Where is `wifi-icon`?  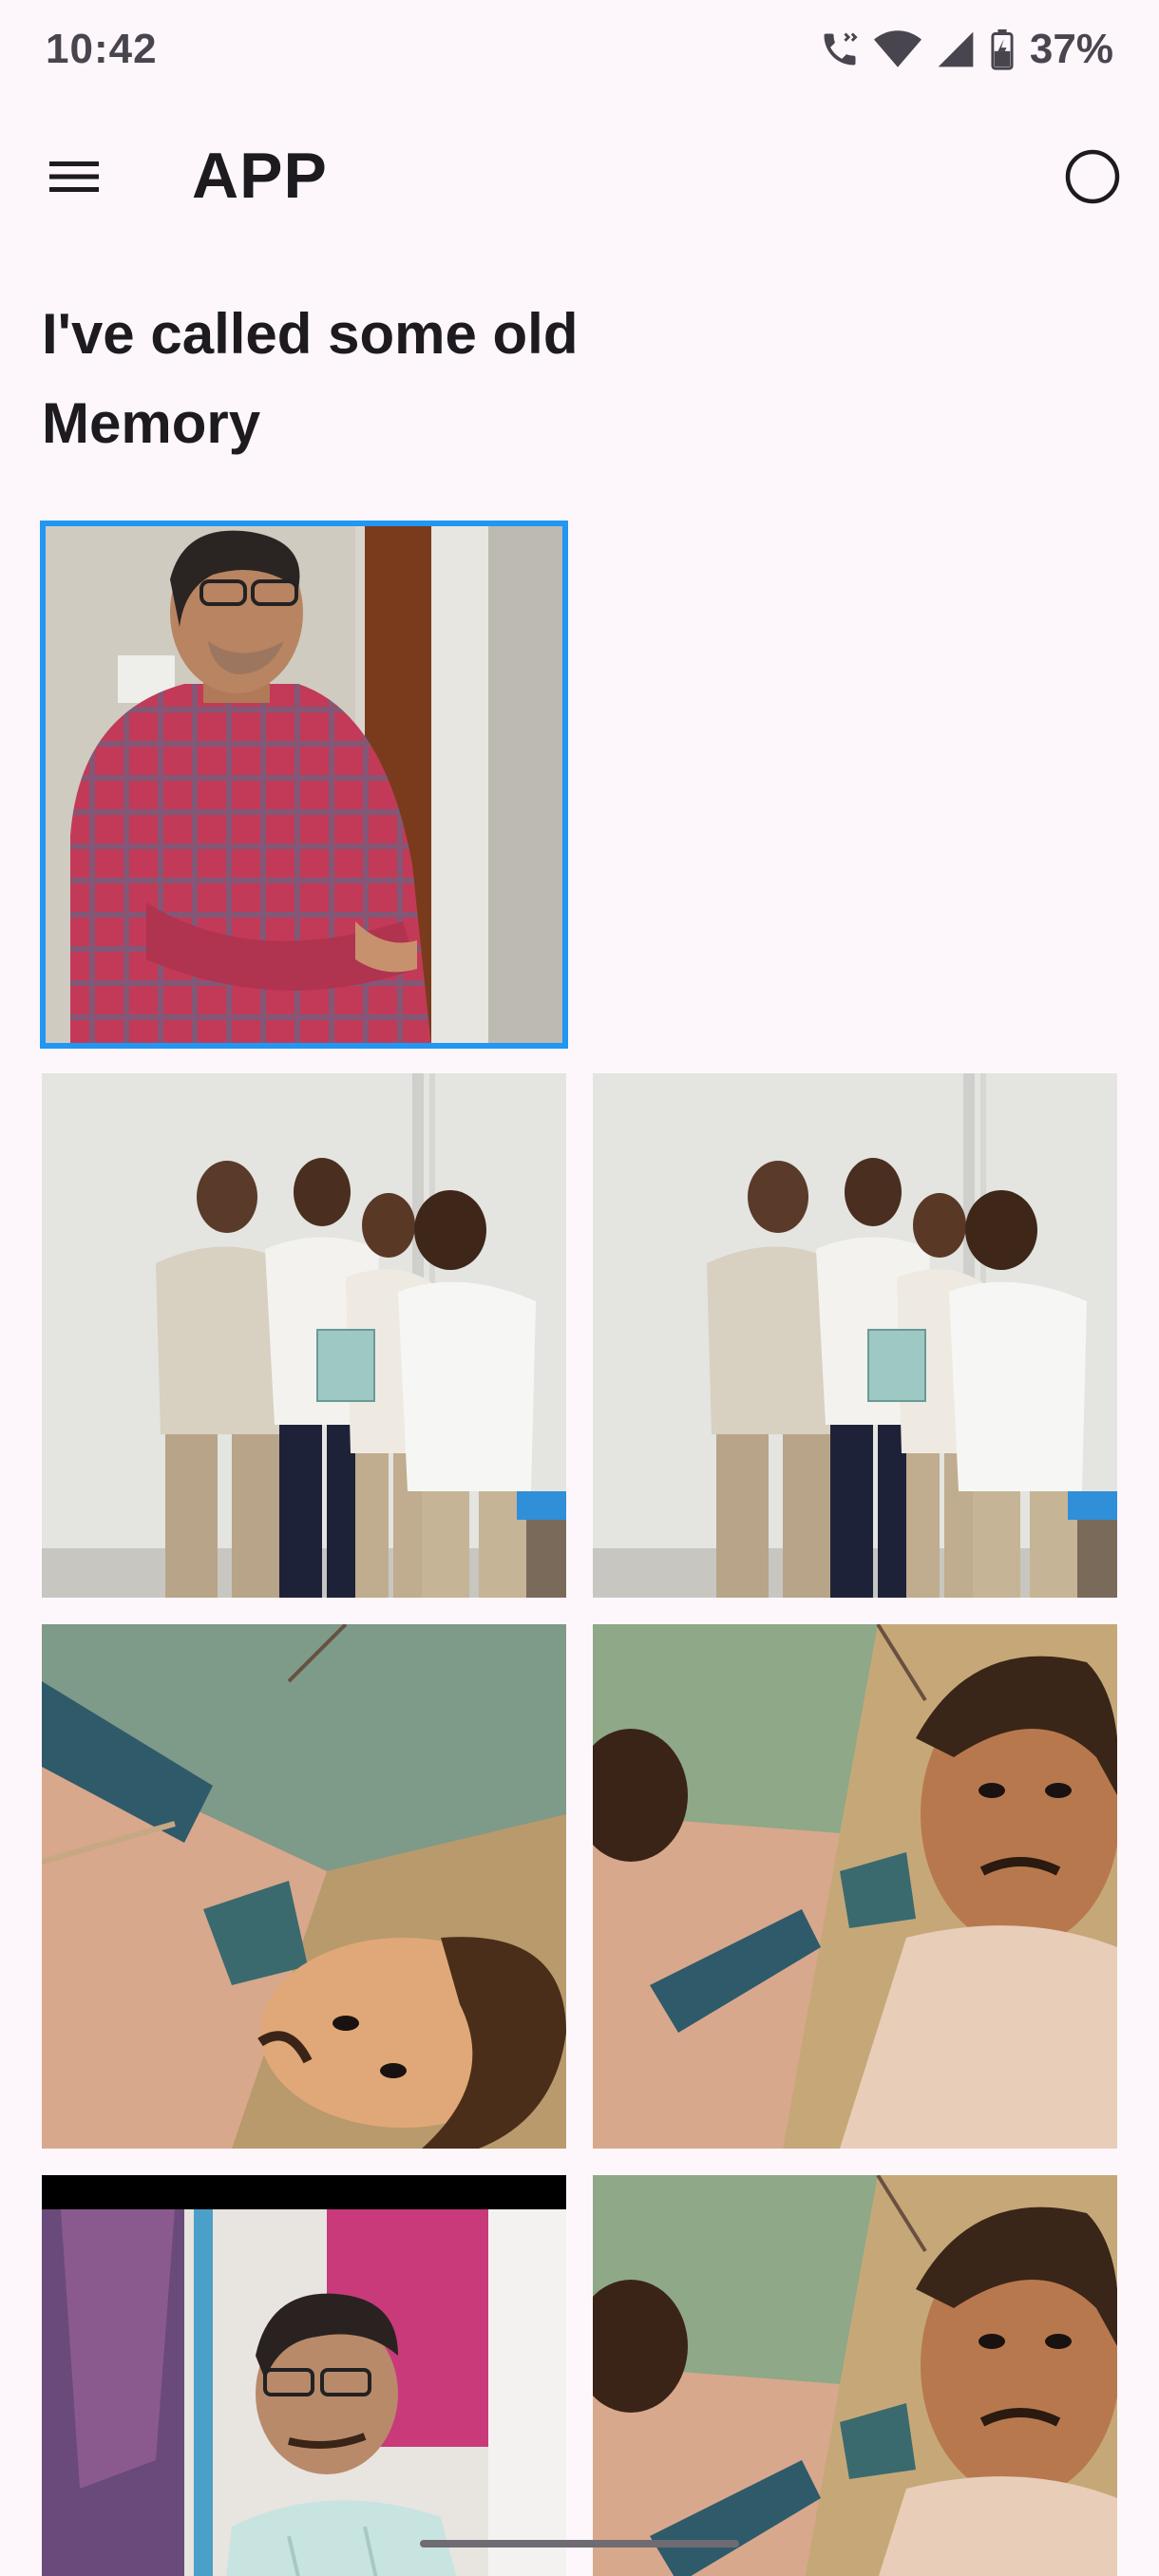 wifi-icon is located at coordinates (897, 49).